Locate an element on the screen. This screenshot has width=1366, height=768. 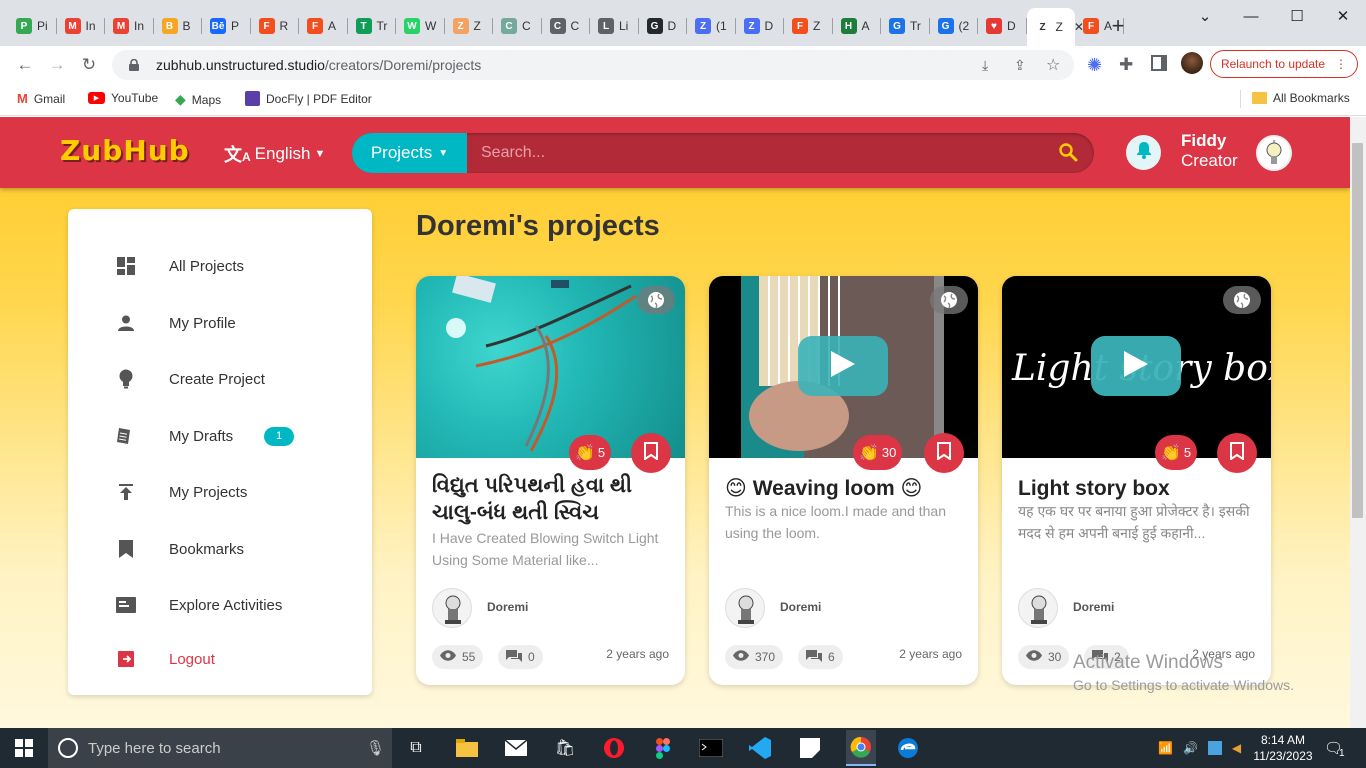
volume-icon: 🔊 is located at coordinates (1190, 748).